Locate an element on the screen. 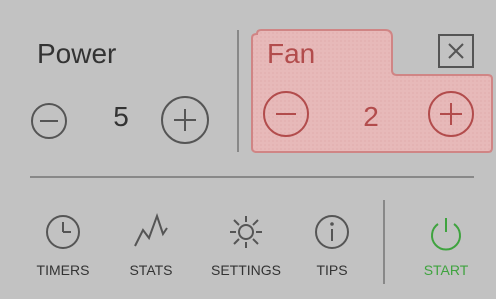  nav-timers: TIMERS is located at coordinates (63, 248).